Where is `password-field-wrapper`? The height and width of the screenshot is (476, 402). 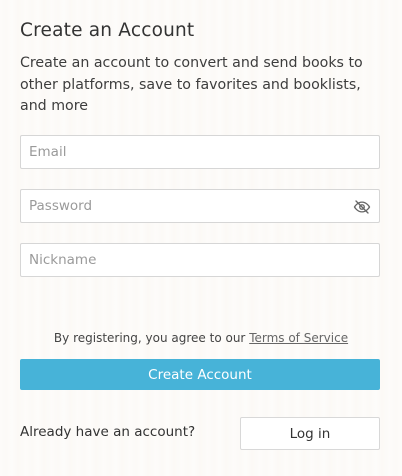 password-field-wrapper is located at coordinates (200, 206).